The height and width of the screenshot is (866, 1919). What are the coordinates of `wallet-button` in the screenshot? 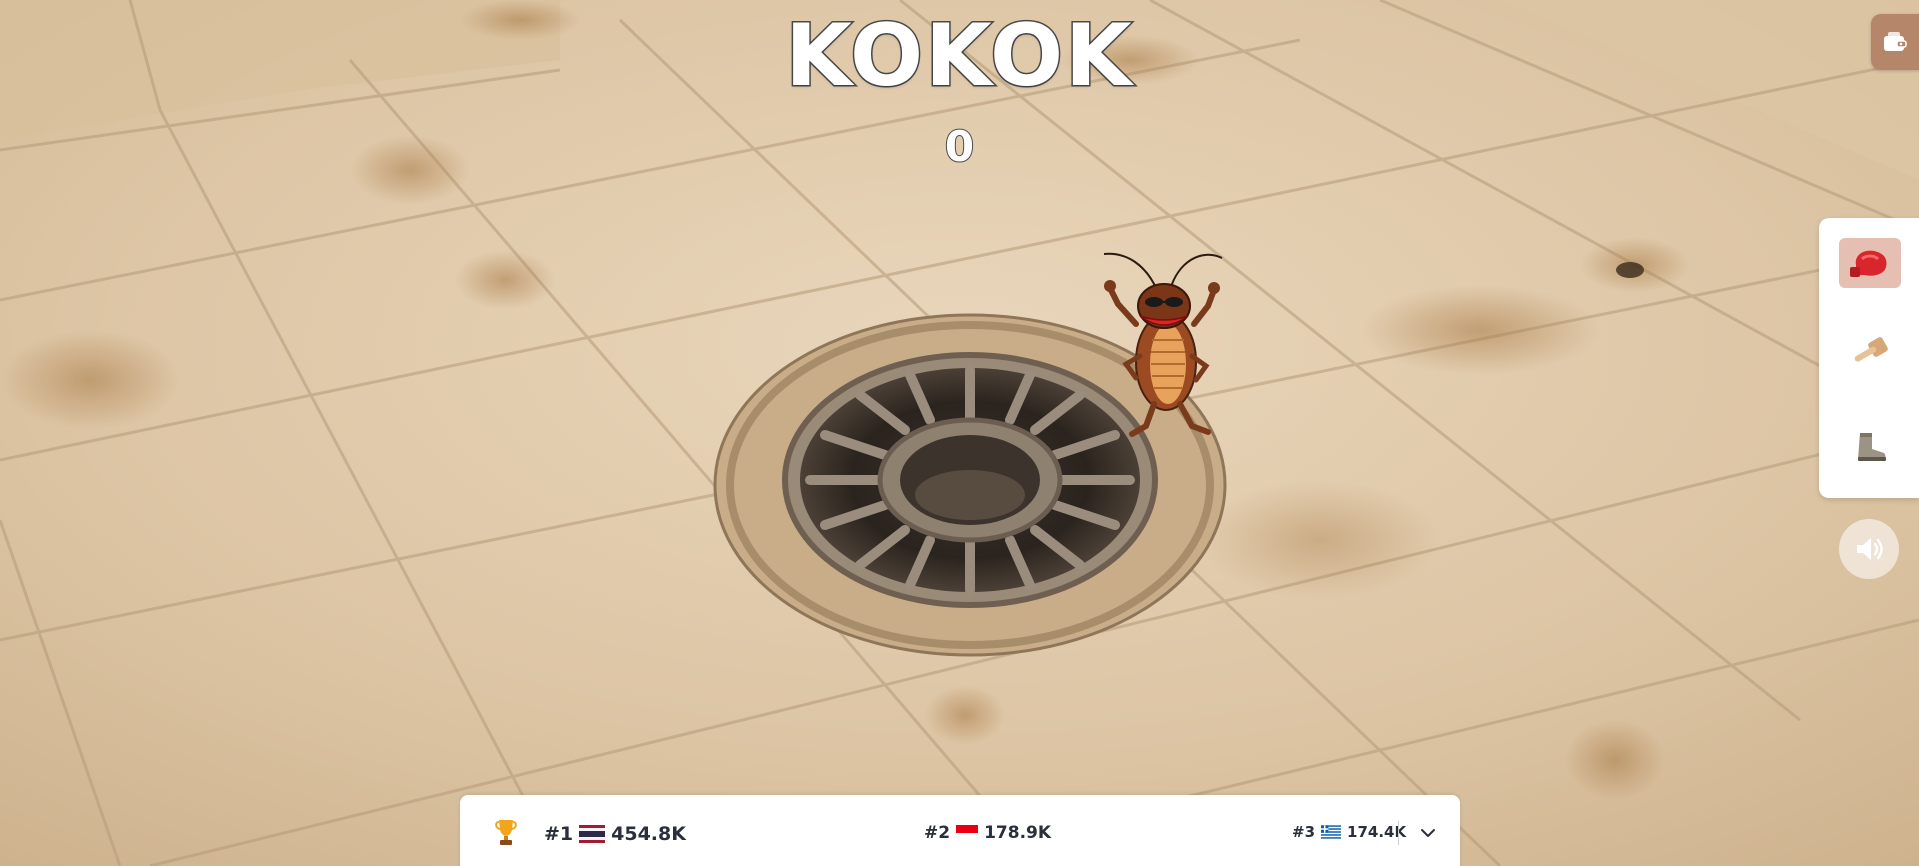 It's located at (1895, 42).